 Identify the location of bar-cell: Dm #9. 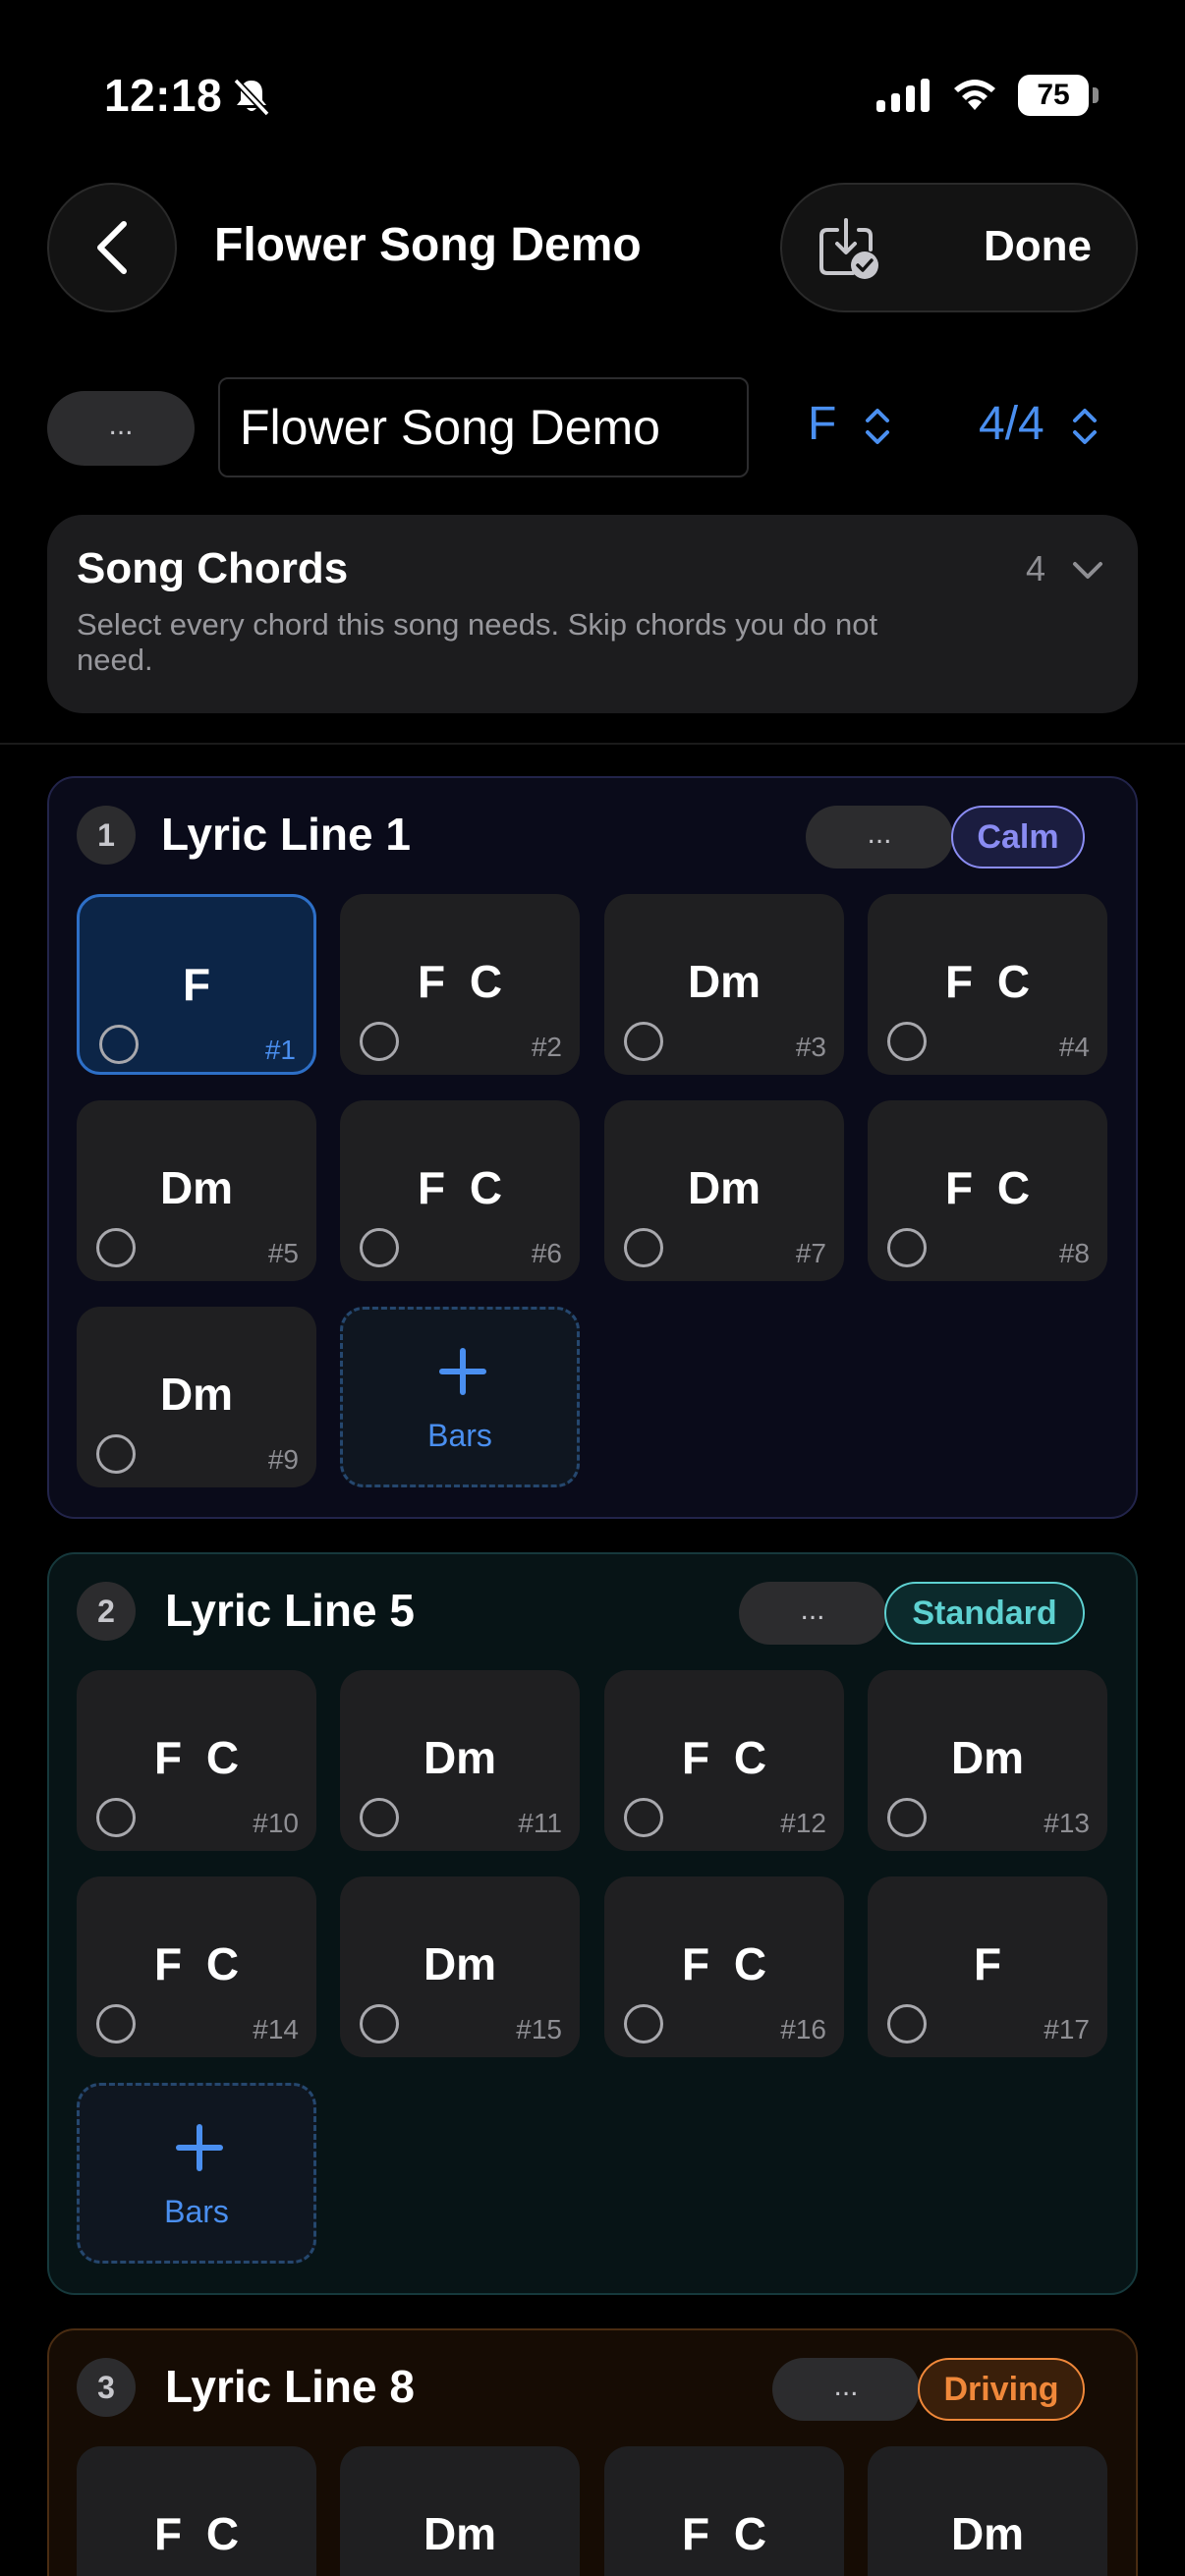
(197, 1397).